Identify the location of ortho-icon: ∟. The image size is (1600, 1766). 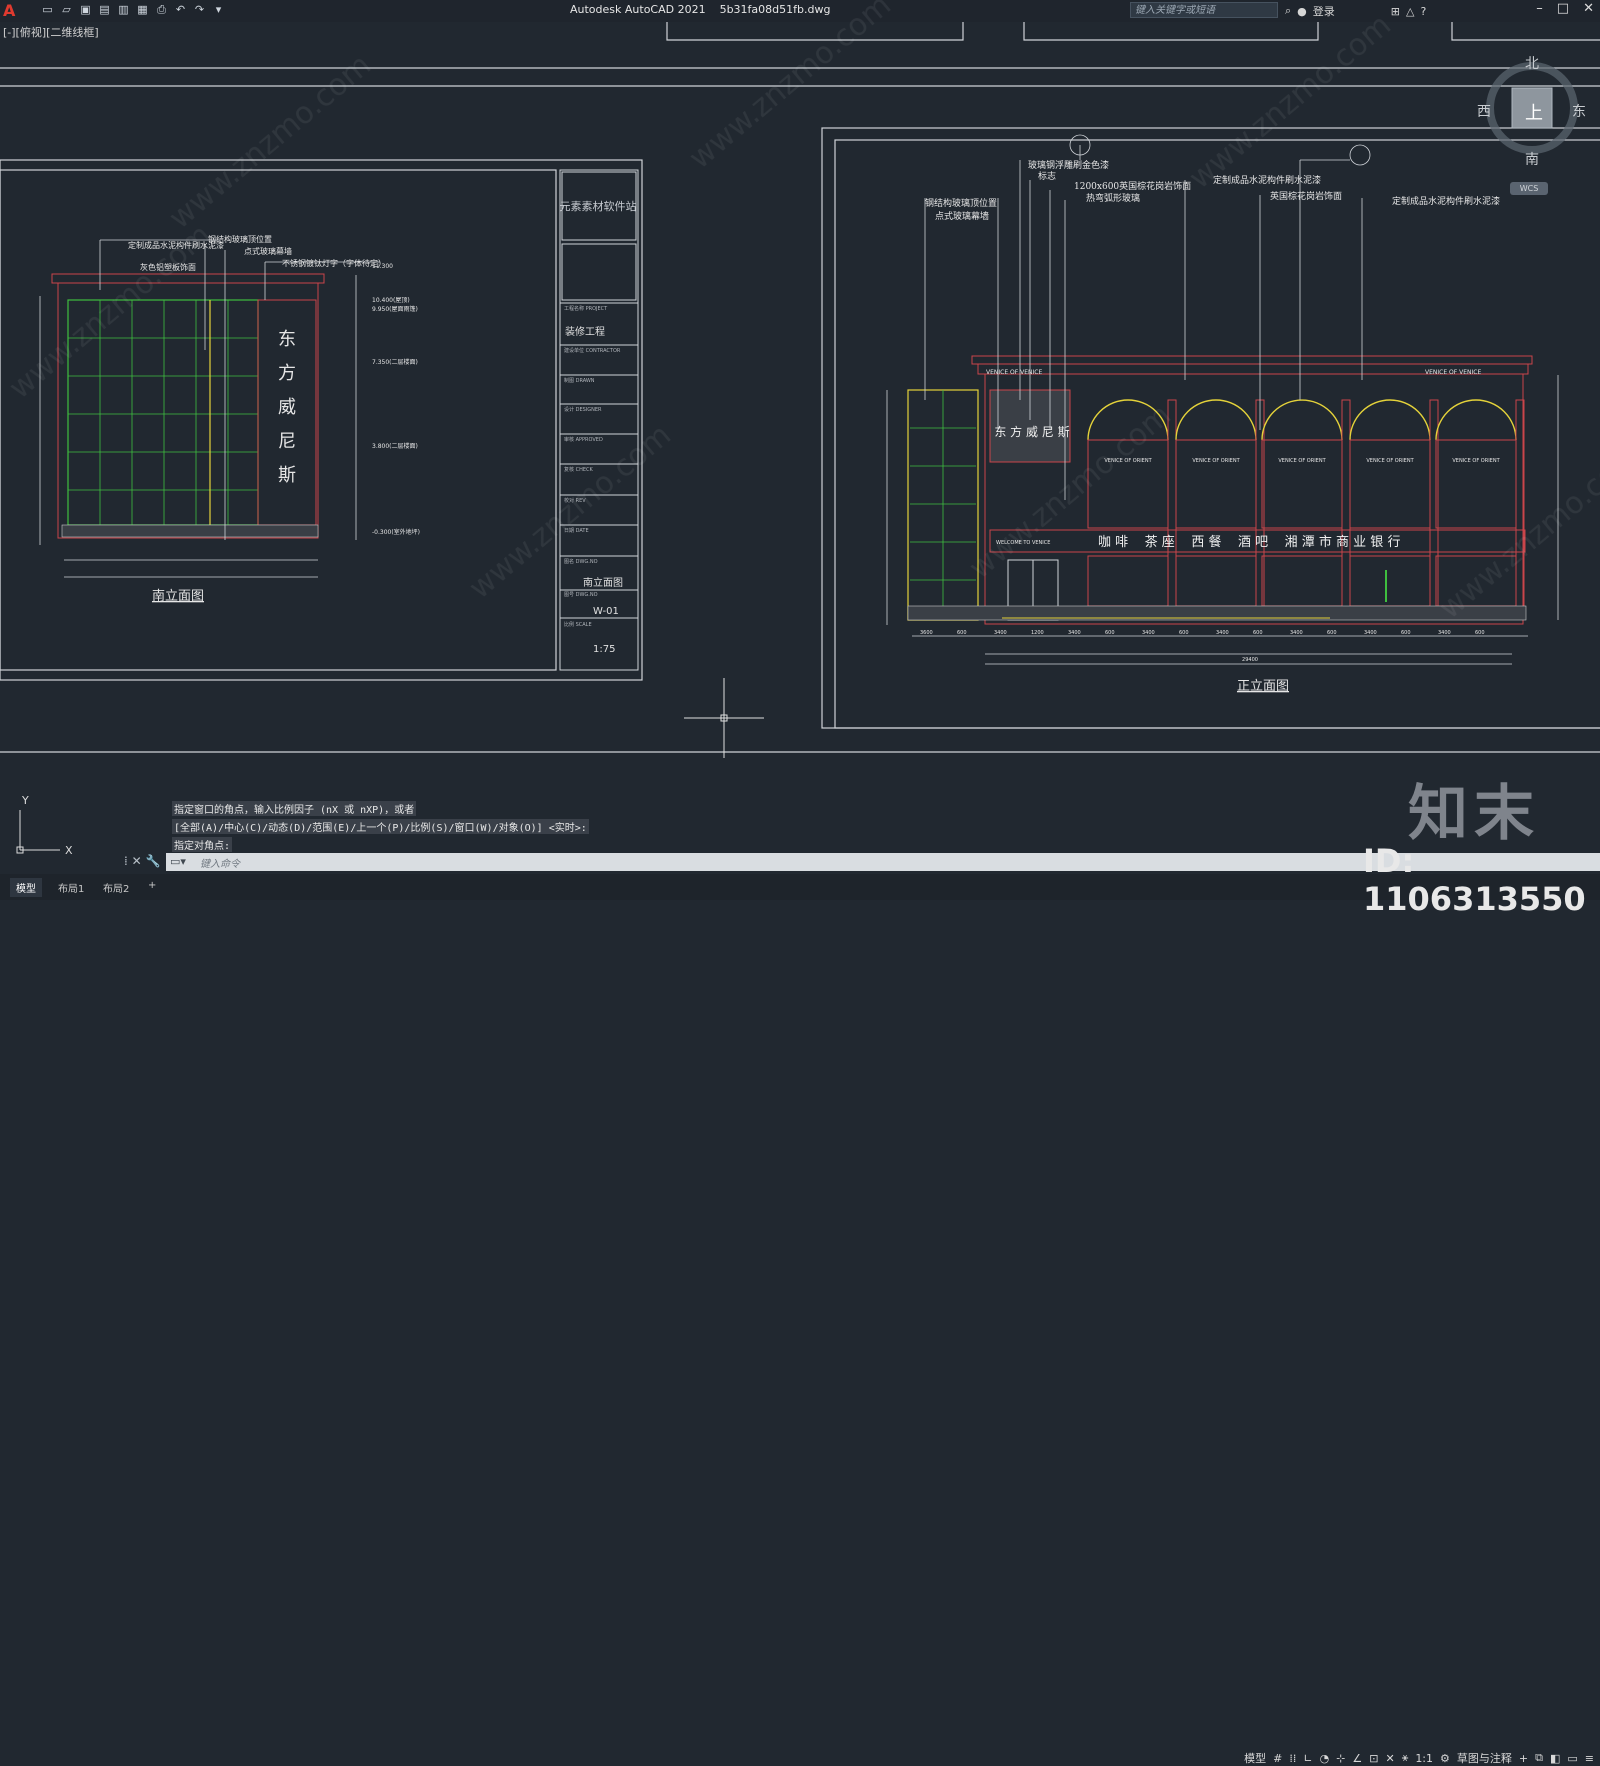
(1307, 1758).